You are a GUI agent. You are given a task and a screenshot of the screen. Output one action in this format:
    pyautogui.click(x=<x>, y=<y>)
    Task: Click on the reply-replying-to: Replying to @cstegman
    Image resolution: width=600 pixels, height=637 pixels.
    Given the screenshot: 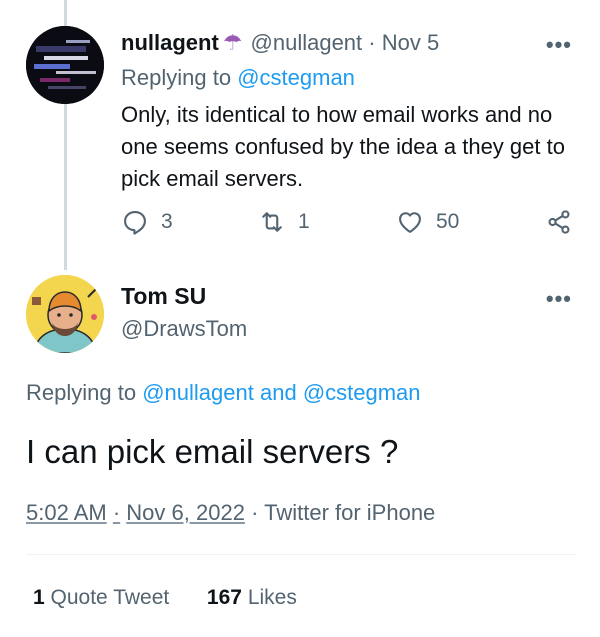 What is the action you would take?
    pyautogui.click(x=238, y=78)
    